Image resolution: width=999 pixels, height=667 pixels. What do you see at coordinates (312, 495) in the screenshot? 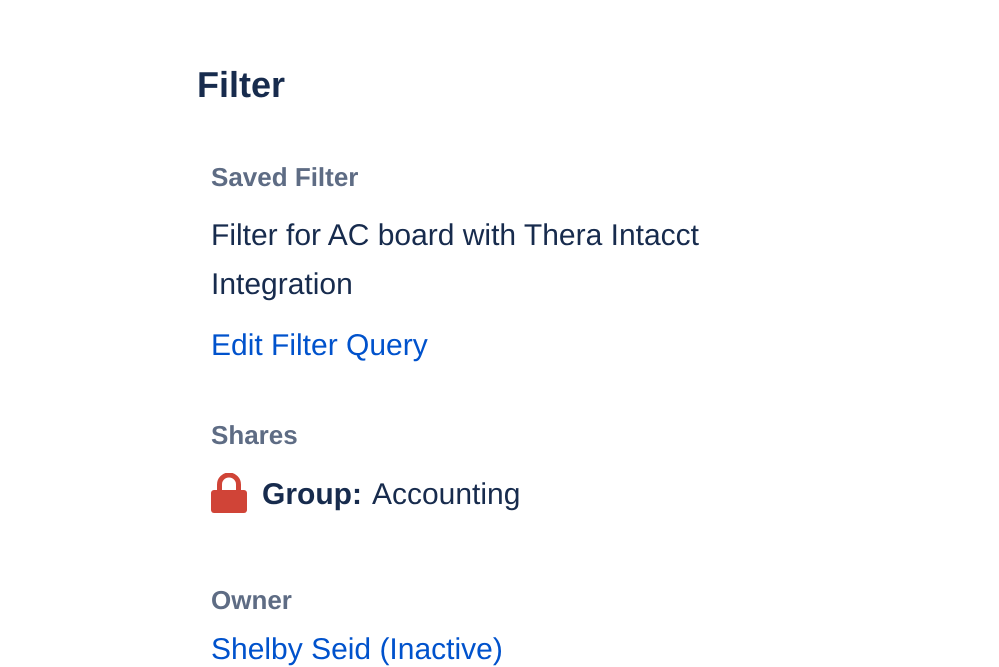
I see `share-type-label: Group:` at bounding box center [312, 495].